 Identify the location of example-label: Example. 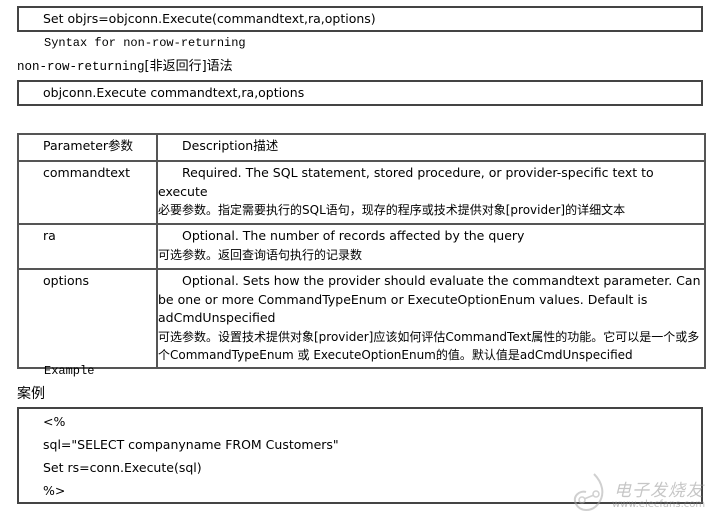
(69, 371).